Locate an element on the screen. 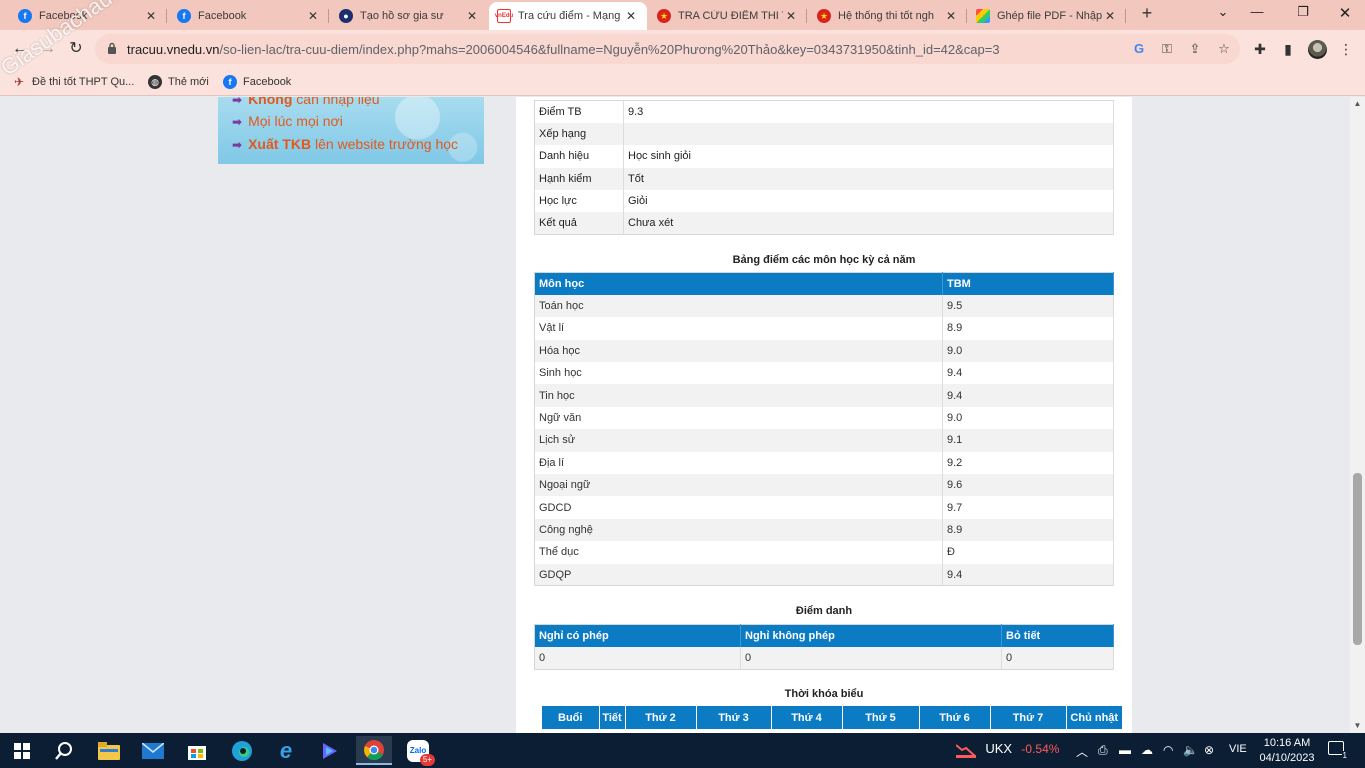 The width and height of the screenshot is (1365, 768). subject-name: GDCD is located at coordinates (738, 507).